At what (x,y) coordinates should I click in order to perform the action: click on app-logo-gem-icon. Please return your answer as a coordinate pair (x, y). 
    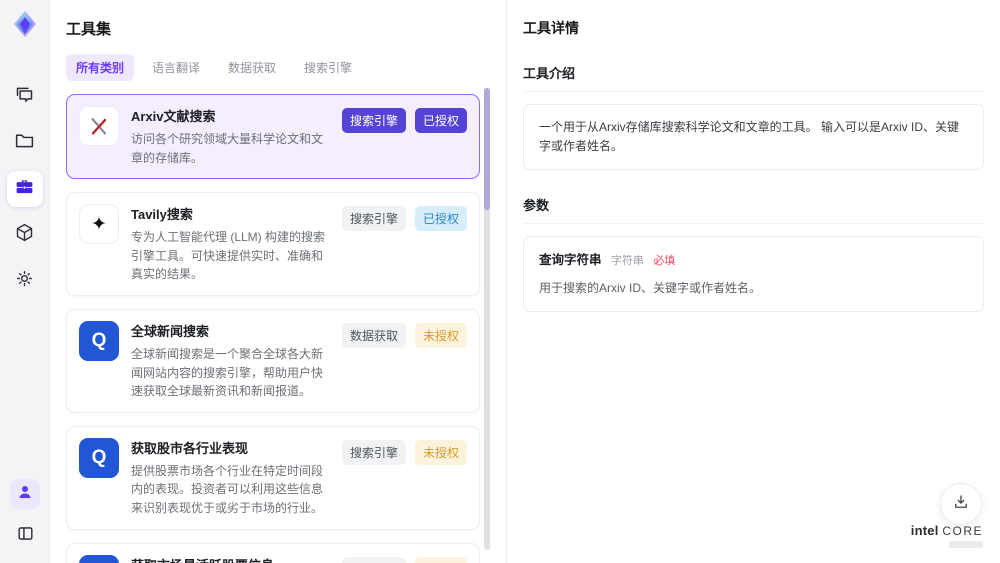
    Looking at the image, I should click on (25, 24).